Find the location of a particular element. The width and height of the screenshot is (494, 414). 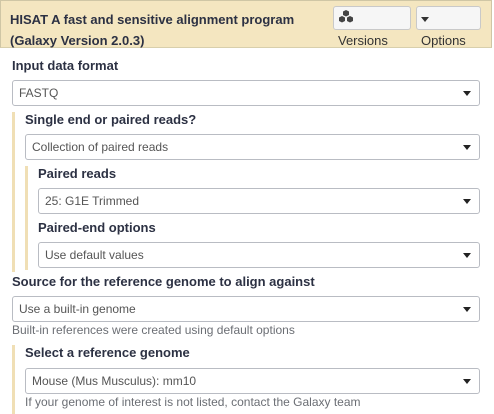

versions-button: Versions is located at coordinates (372, 27).